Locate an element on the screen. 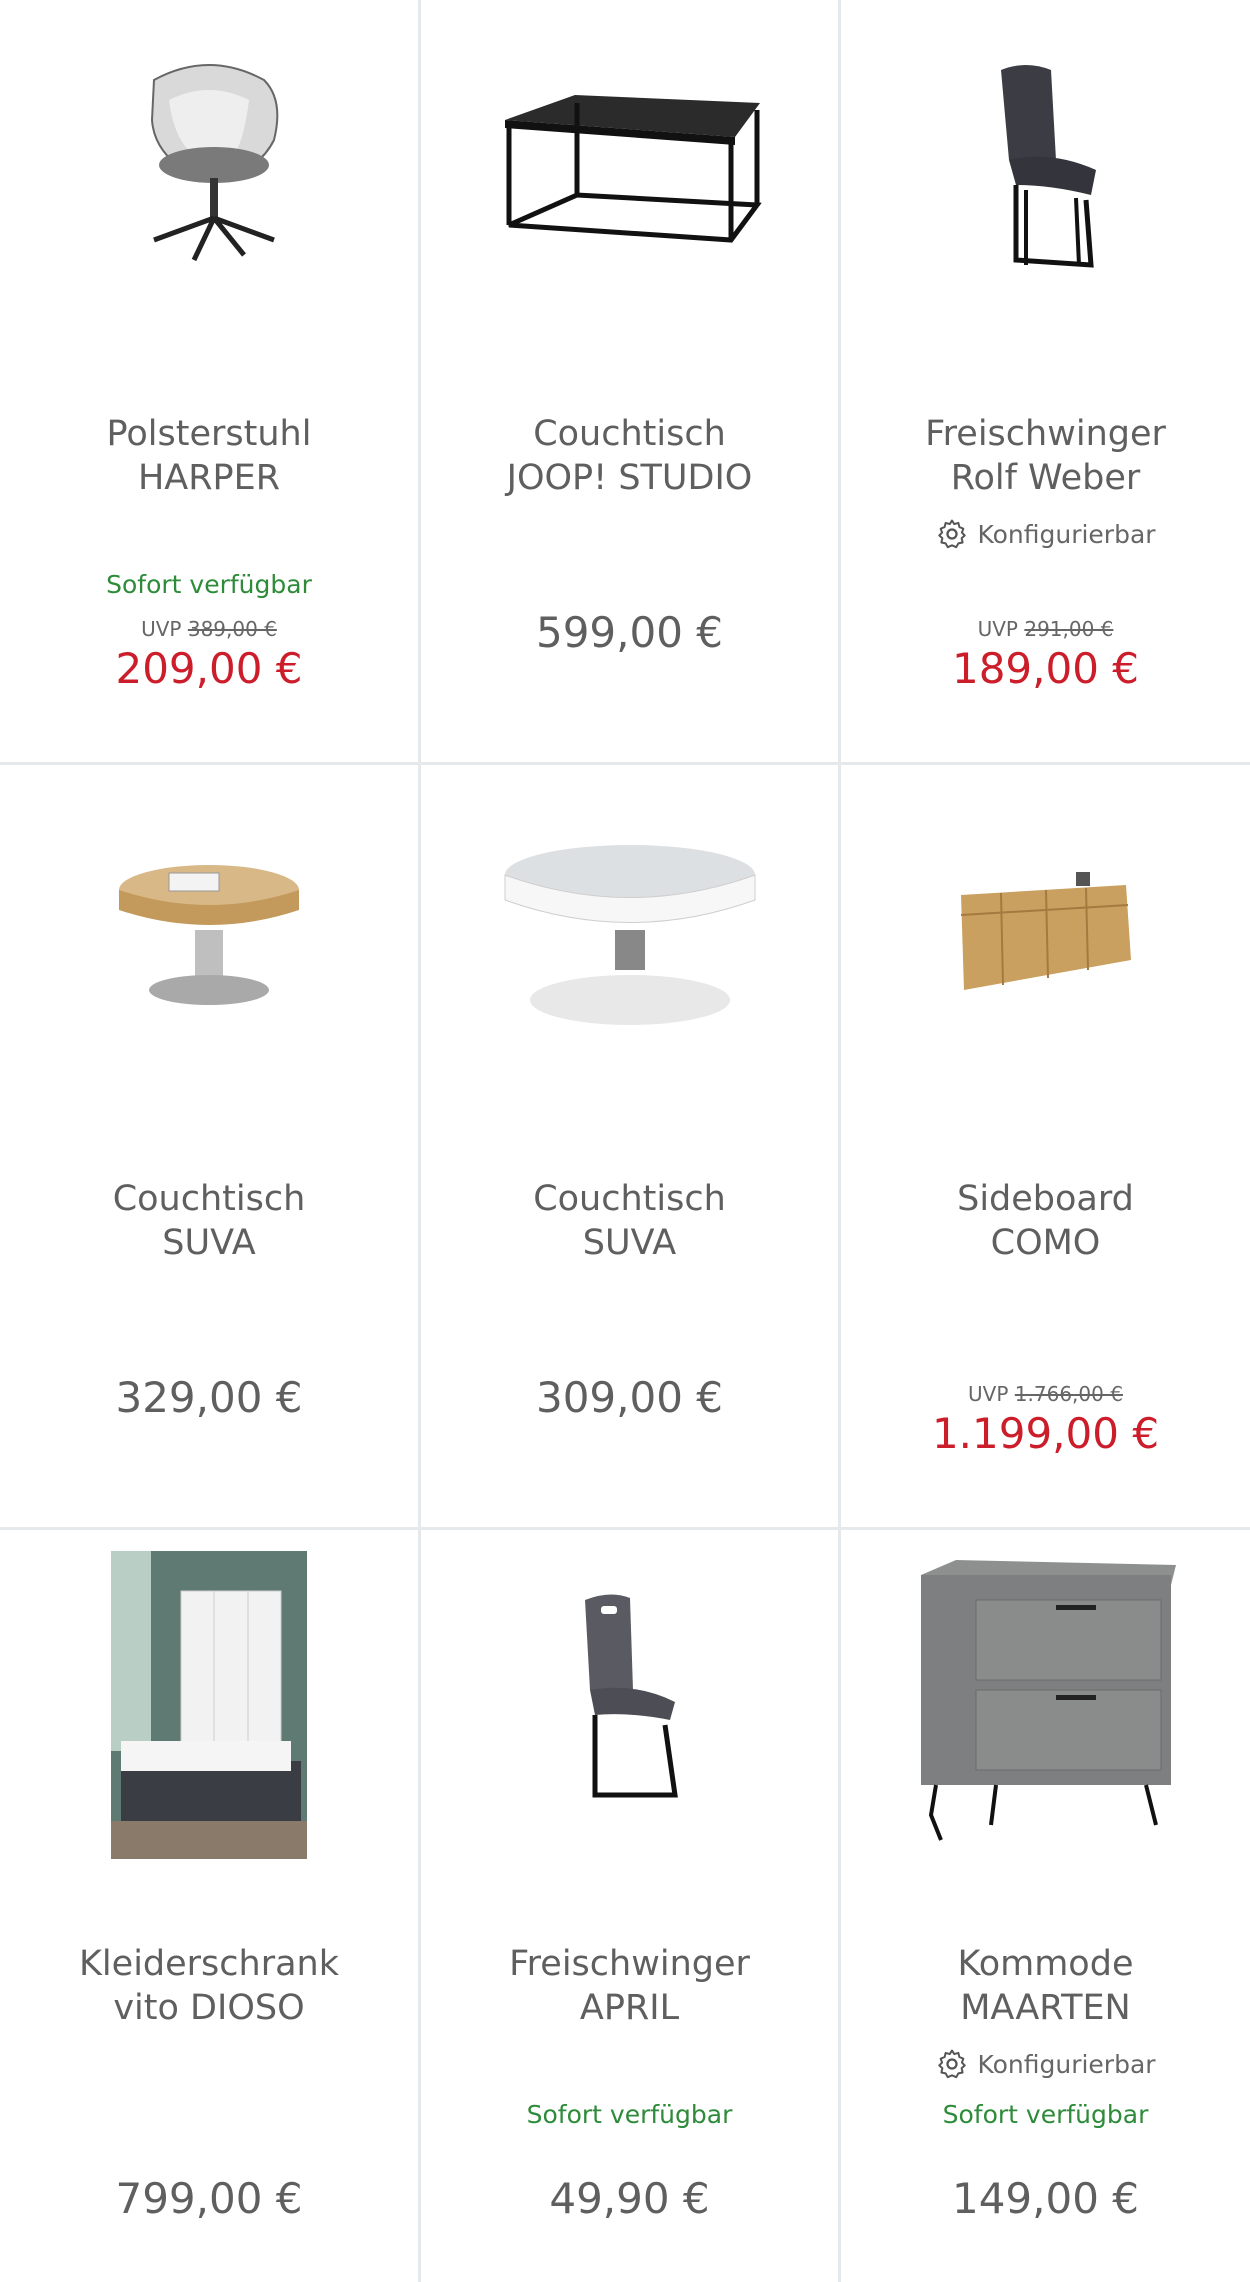 The width and height of the screenshot is (1250, 2282). grey-commode-icon is located at coordinates (1048, 1700).